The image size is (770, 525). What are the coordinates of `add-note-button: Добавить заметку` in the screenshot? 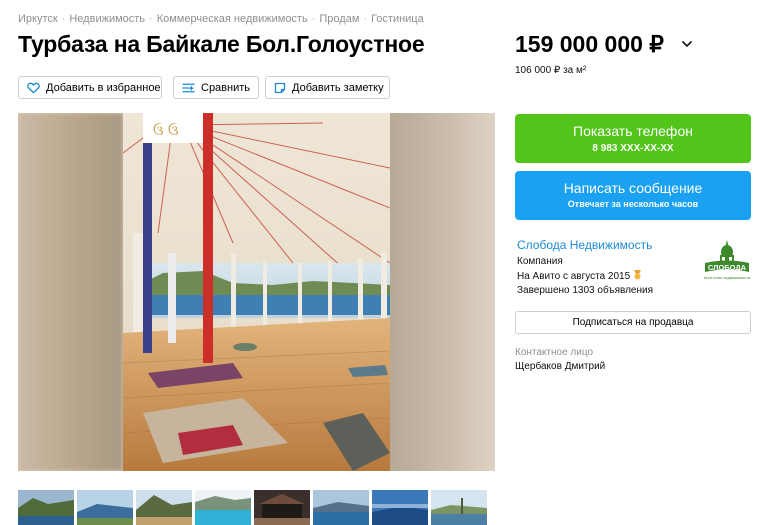 It's located at (327, 87).